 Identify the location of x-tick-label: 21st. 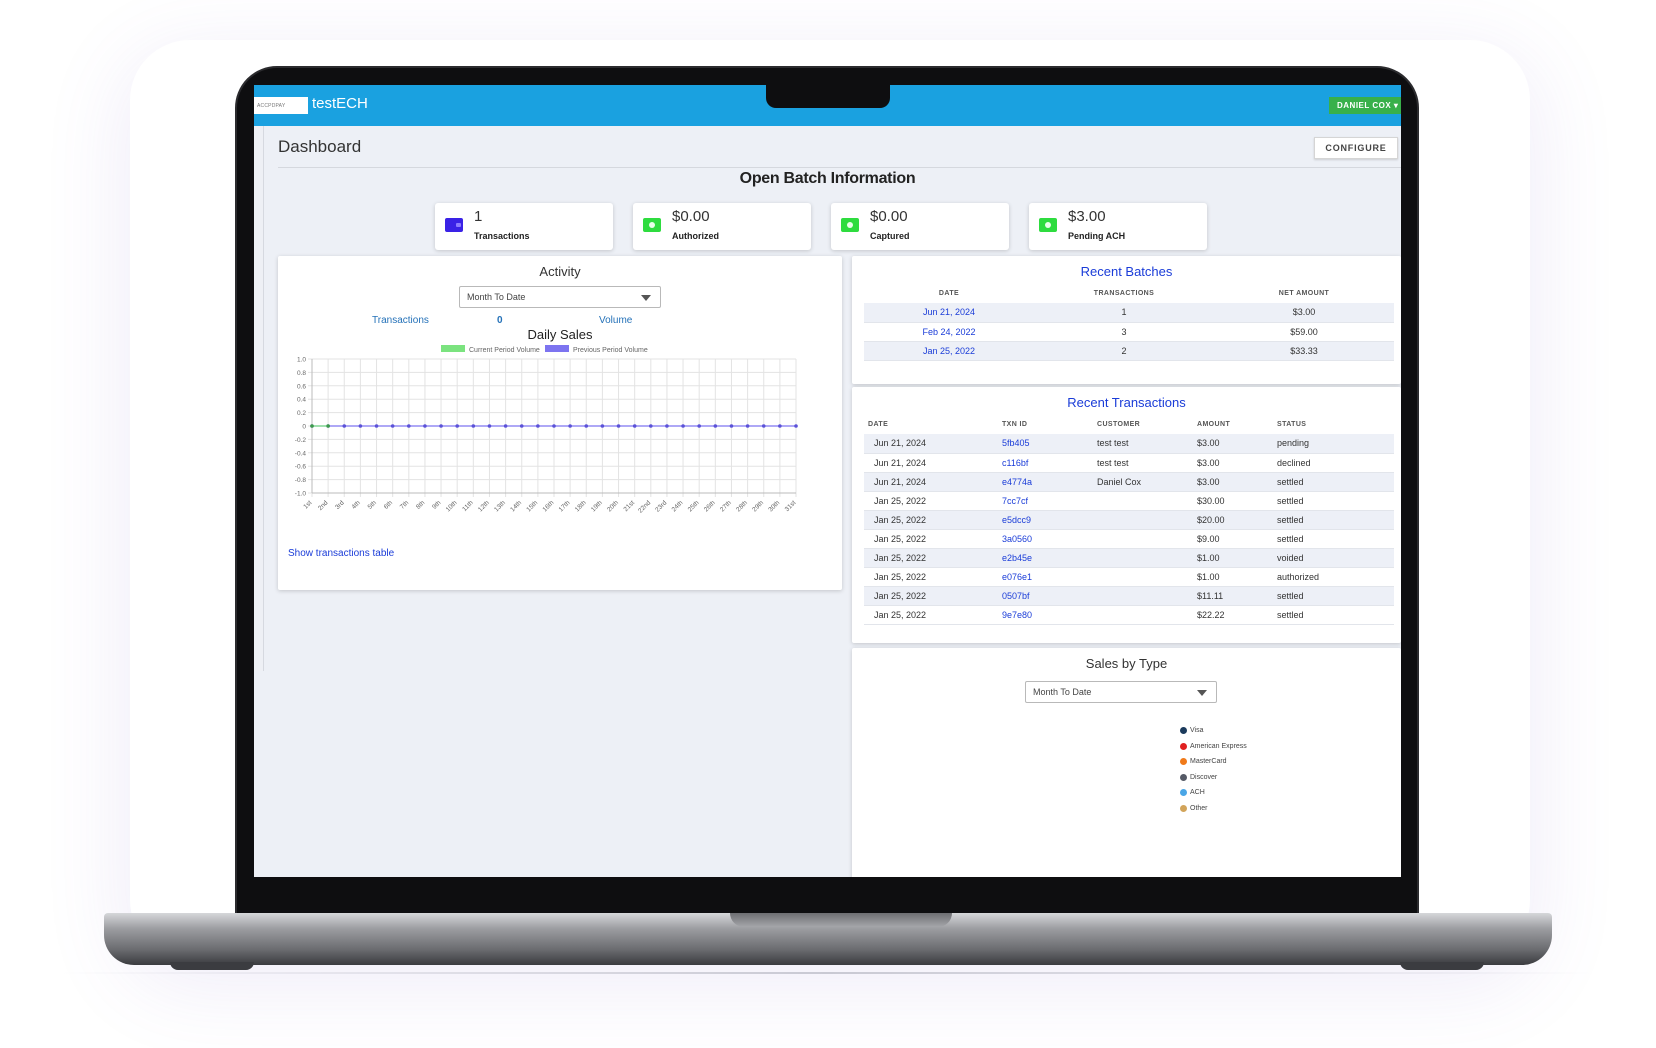
(629, 506).